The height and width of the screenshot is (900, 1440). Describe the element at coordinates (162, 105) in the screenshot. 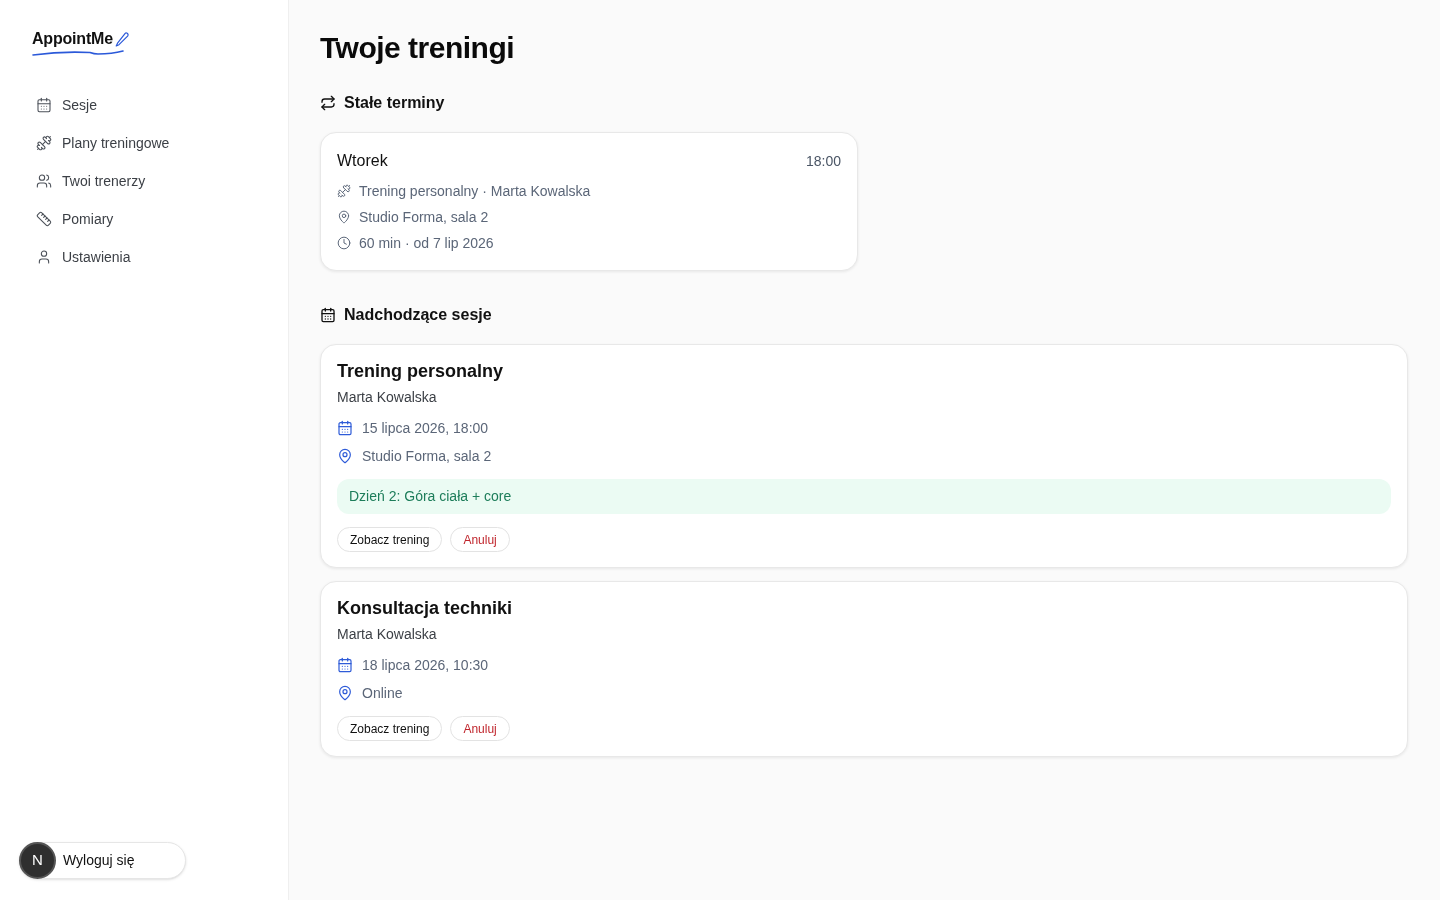

I see `sidebar-nav-item: Sesje` at that location.